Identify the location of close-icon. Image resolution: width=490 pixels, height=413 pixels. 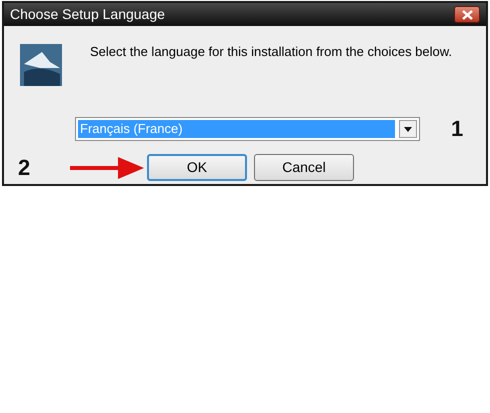
(467, 15).